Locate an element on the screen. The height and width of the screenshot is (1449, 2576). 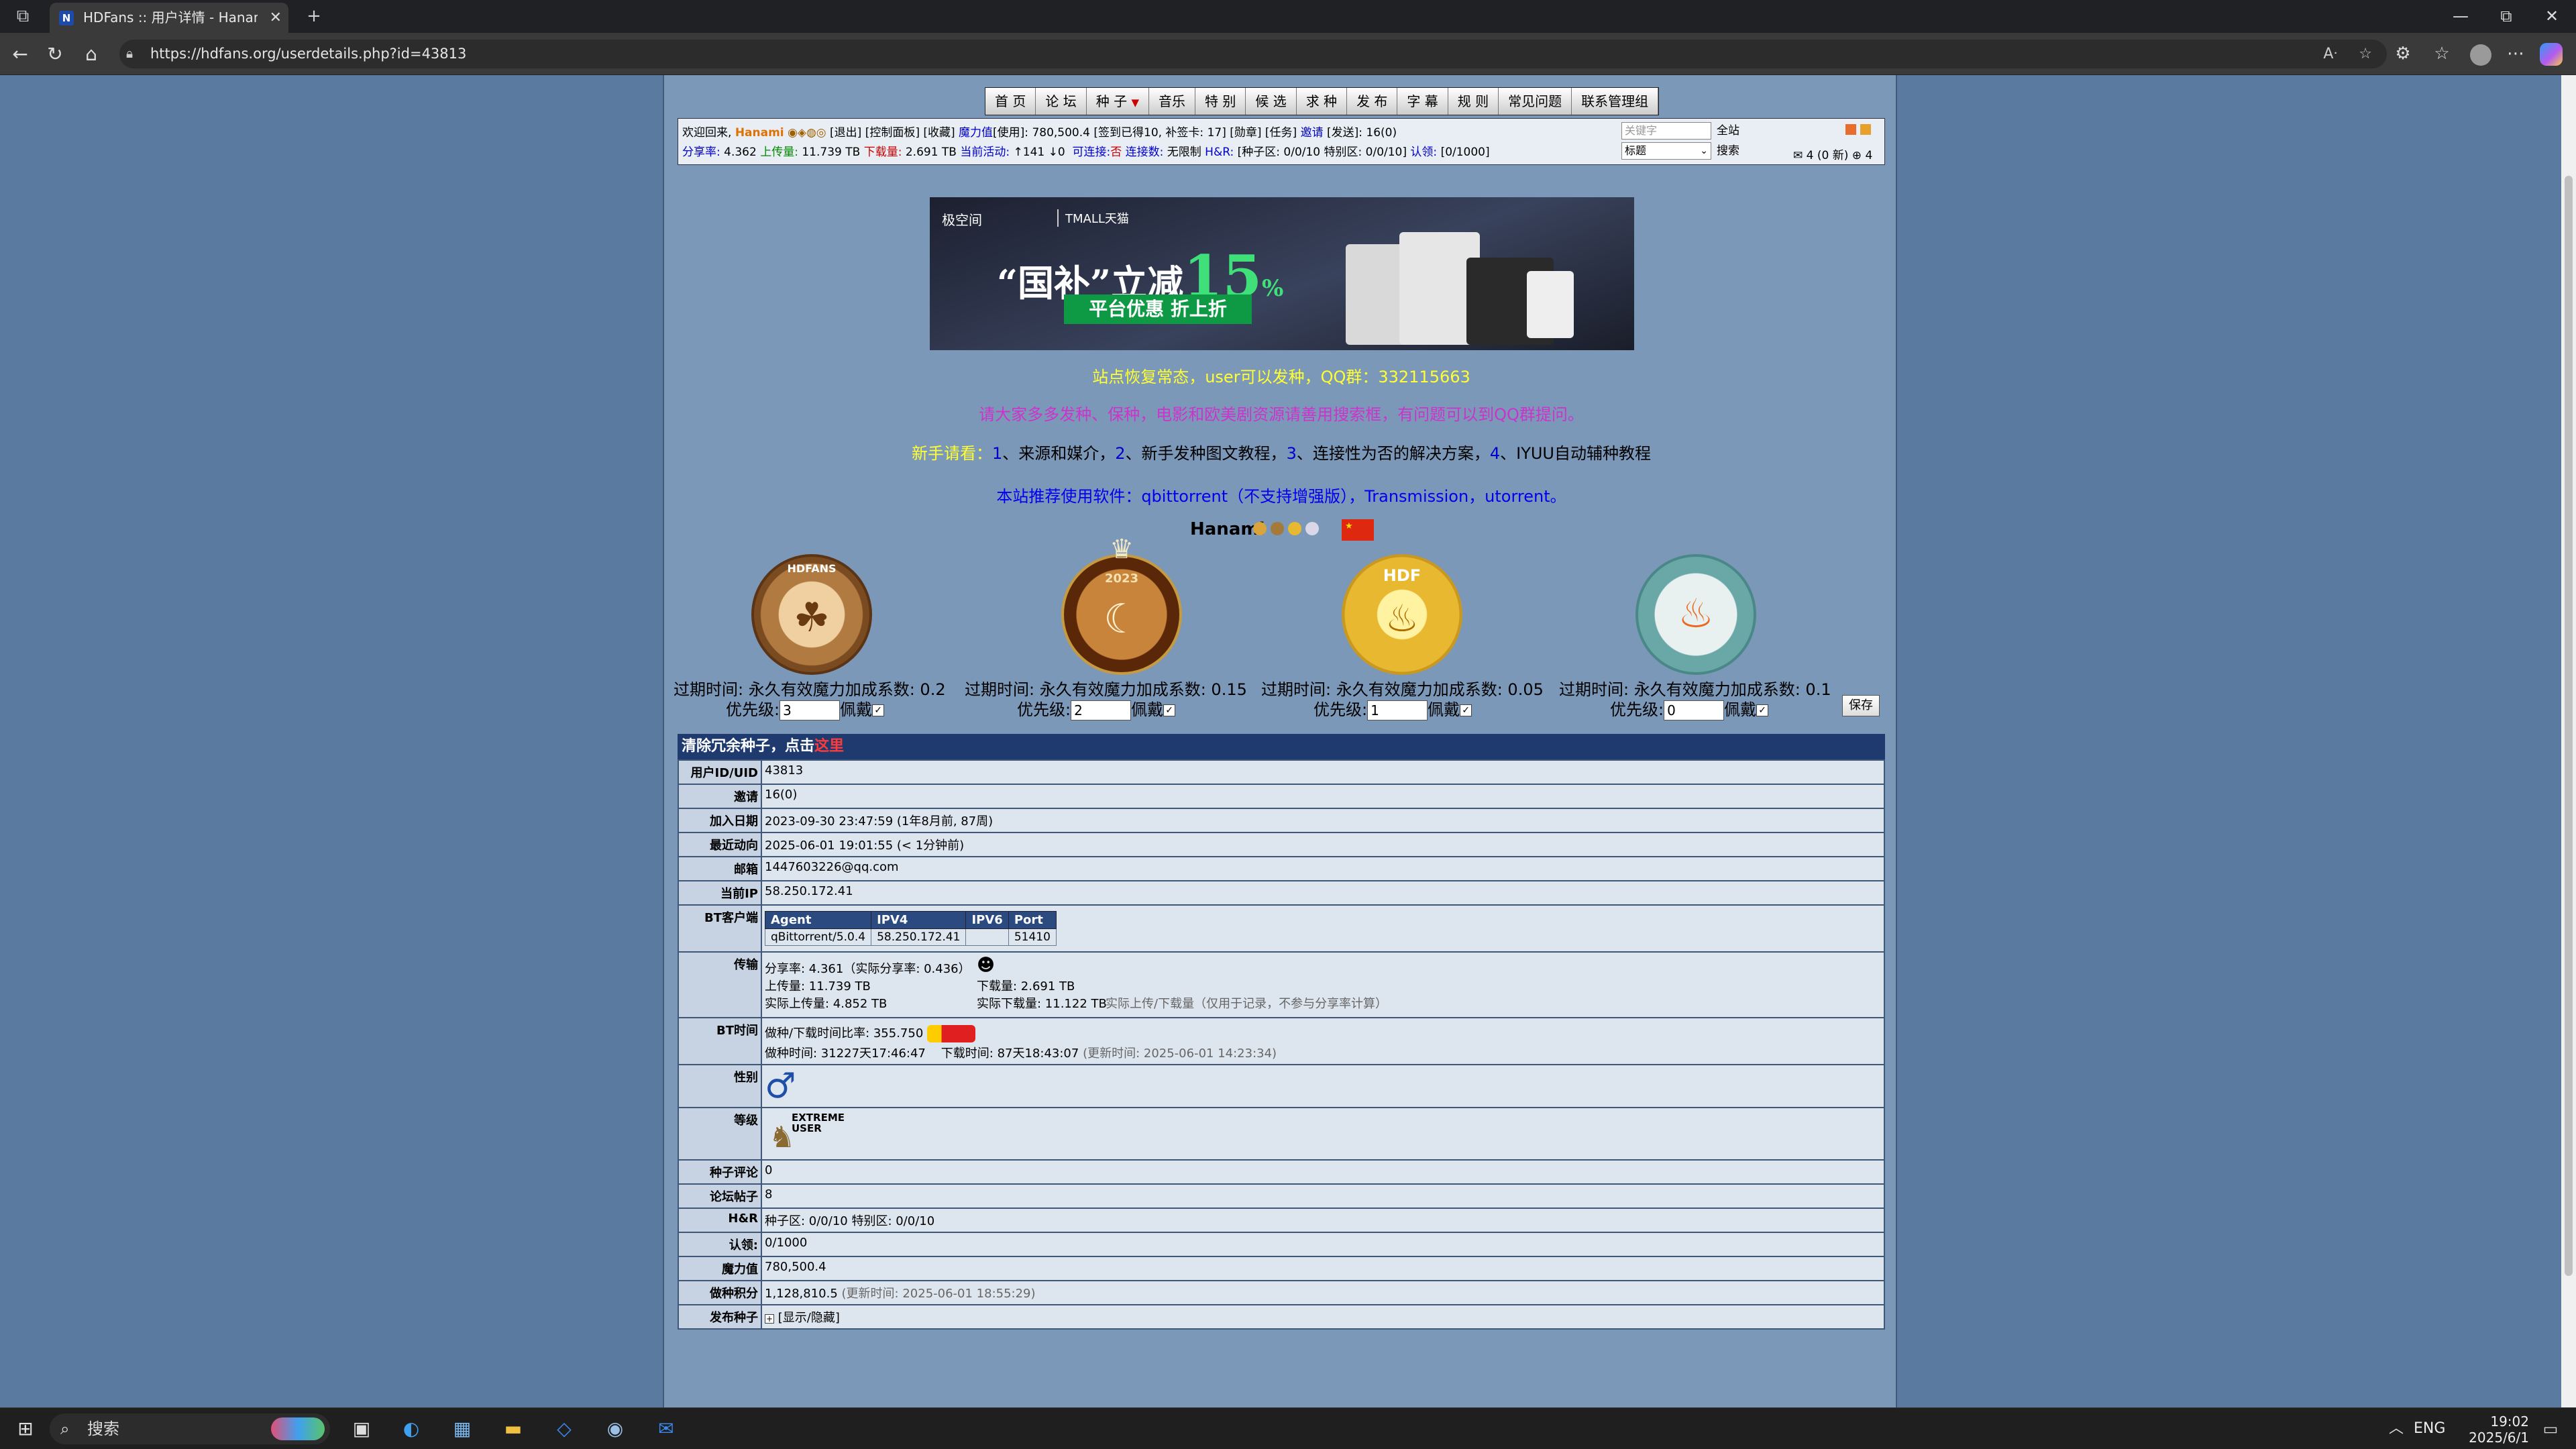
crown-icon: ♛ is located at coordinates (1122, 549).